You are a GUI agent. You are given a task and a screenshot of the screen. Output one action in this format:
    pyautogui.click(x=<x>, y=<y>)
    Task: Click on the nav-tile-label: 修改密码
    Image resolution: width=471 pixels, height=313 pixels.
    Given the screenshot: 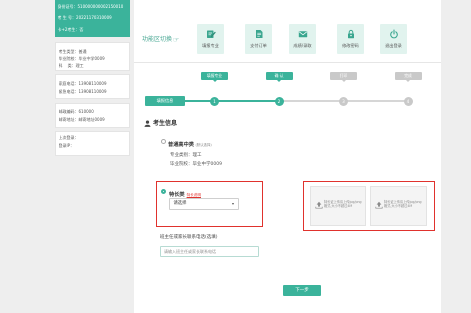 What is the action you would take?
    pyautogui.click(x=350, y=45)
    